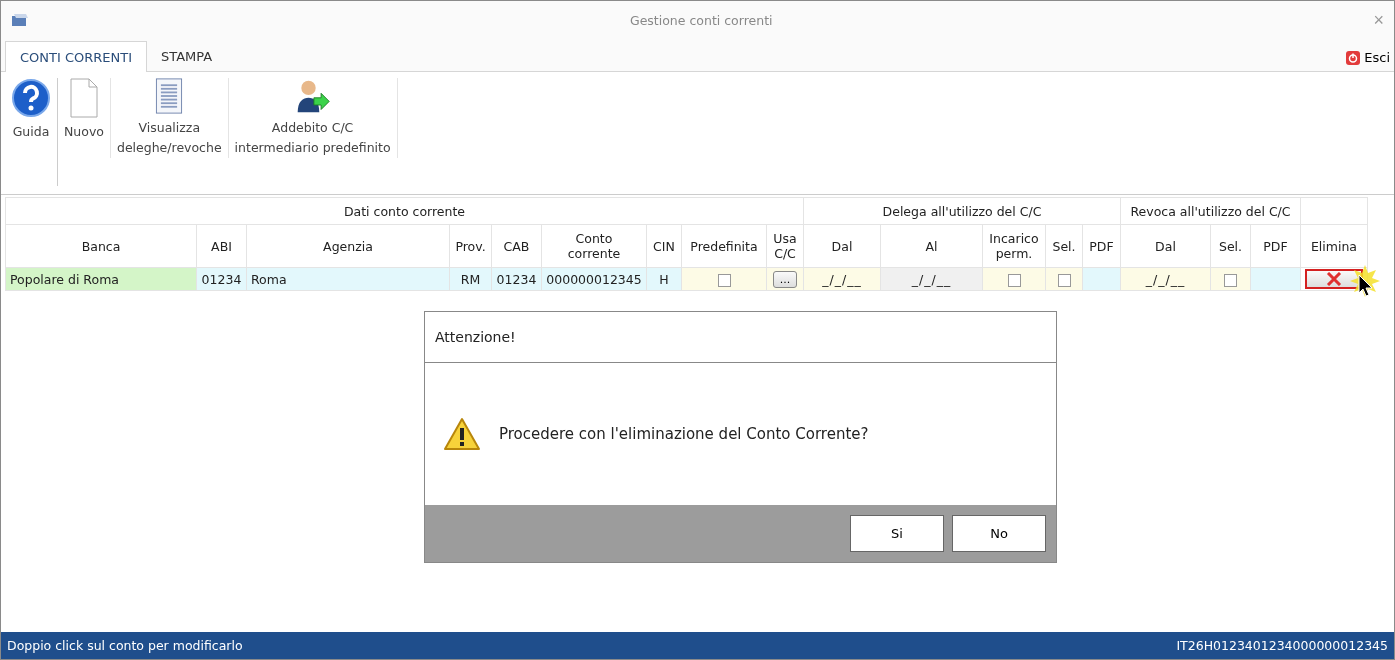 Image resolution: width=1395 pixels, height=660 pixels. I want to click on group-header: Revoca all'utilizzo del C/C, so click(1210, 211).